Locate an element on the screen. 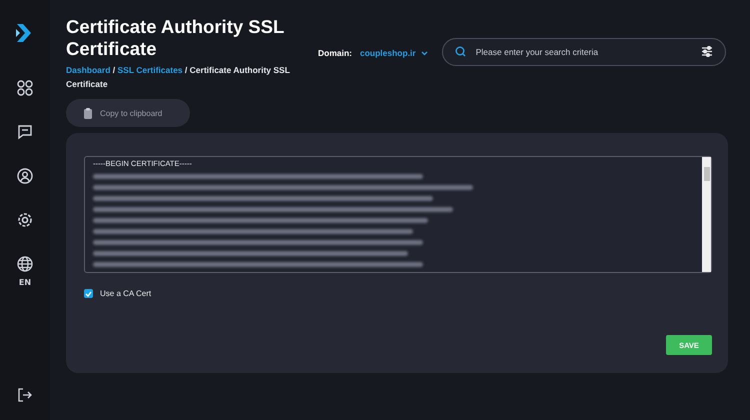 The width and height of the screenshot is (750, 420). message-icon is located at coordinates (25, 132).